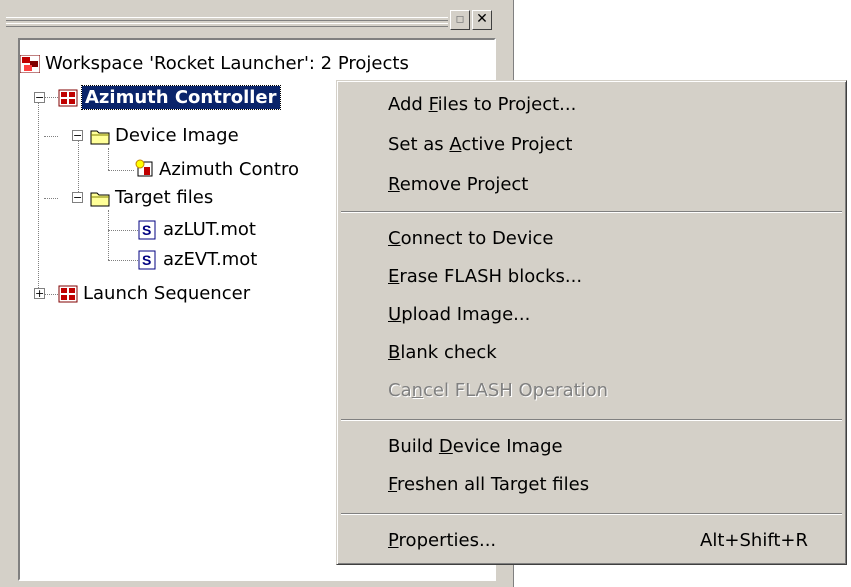  Describe the element at coordinates (482, 20) in the screenshot. I see `close-icon: ✕` at that location.